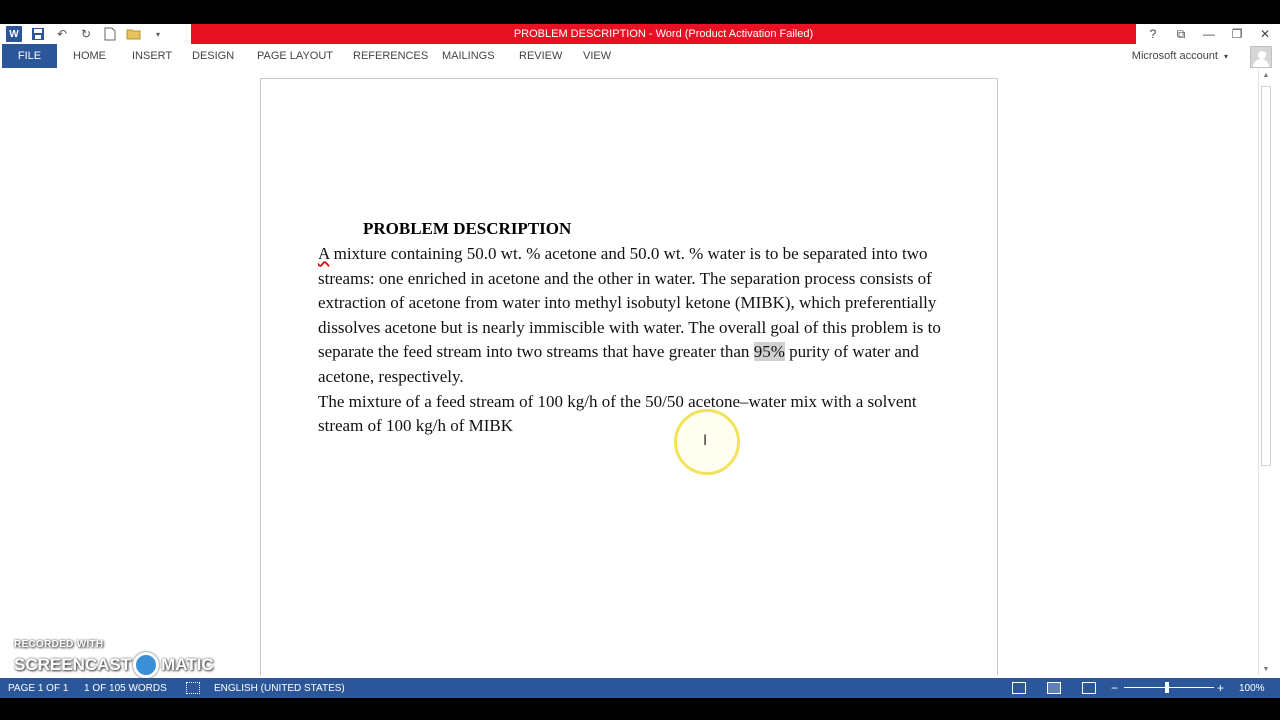  I want to click on tab-page-layout: PAGE LAYOUT, so click(295, 56).